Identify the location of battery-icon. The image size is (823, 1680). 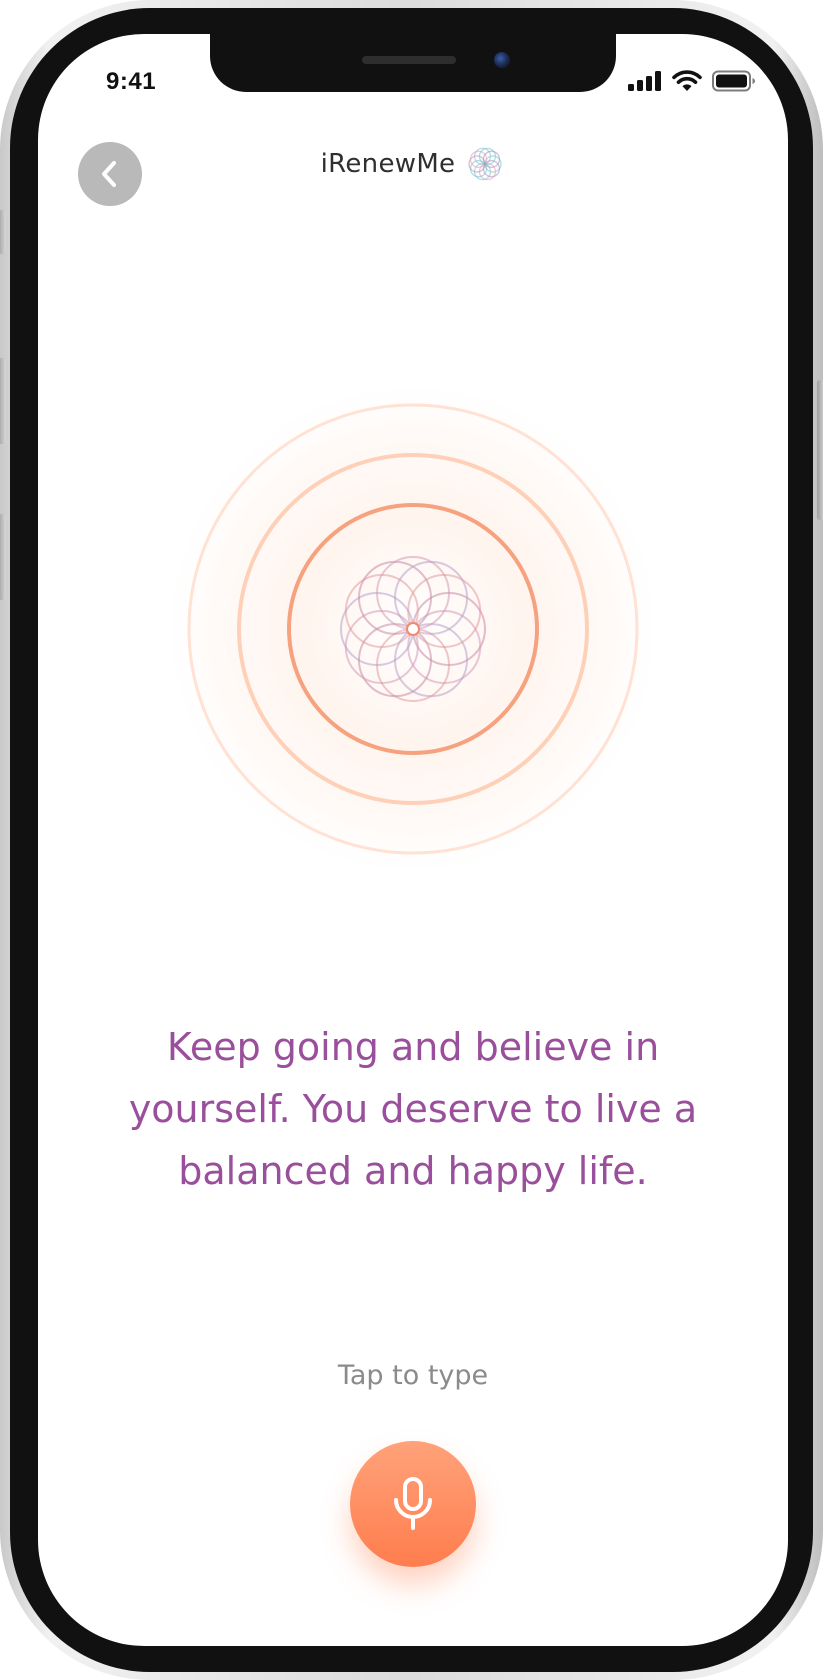
(733, 81).